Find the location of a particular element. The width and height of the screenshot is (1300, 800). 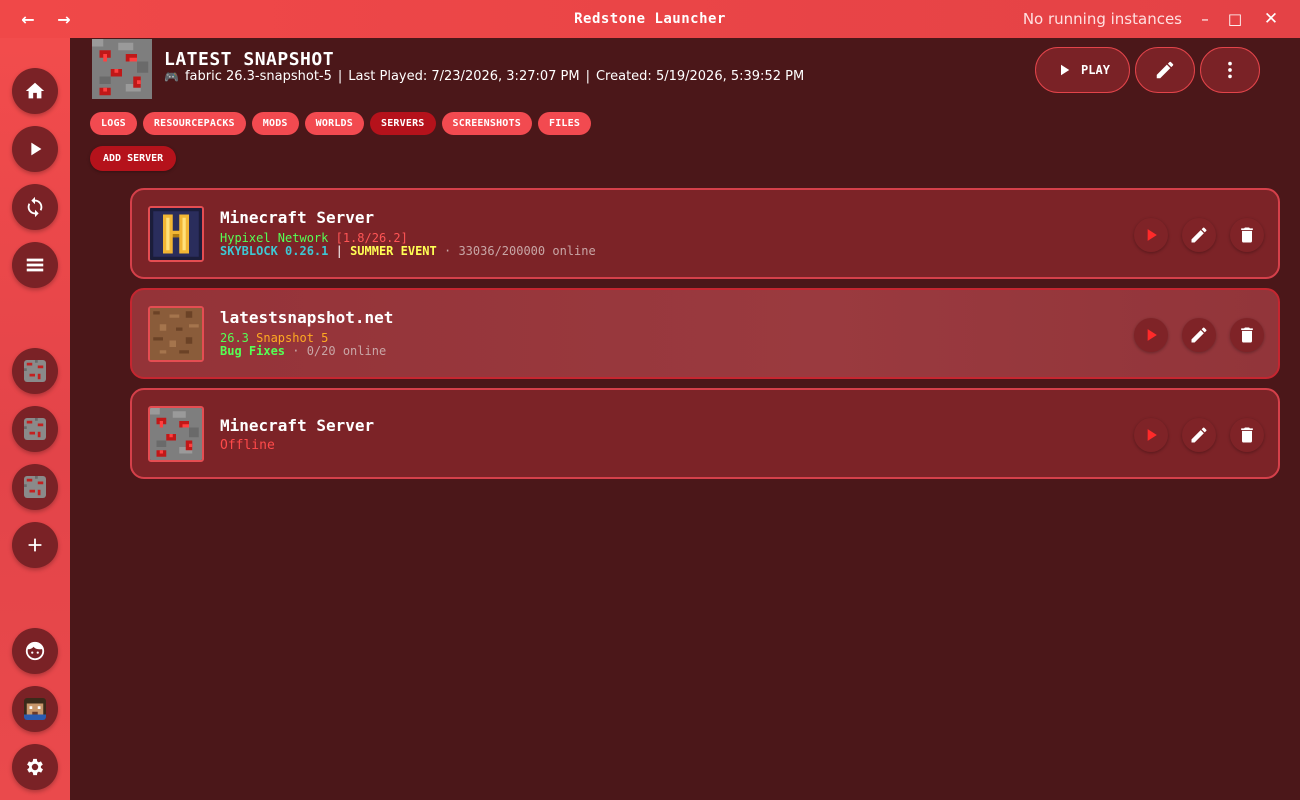

play-button: PLAY is located at coordinates (1082, 70).